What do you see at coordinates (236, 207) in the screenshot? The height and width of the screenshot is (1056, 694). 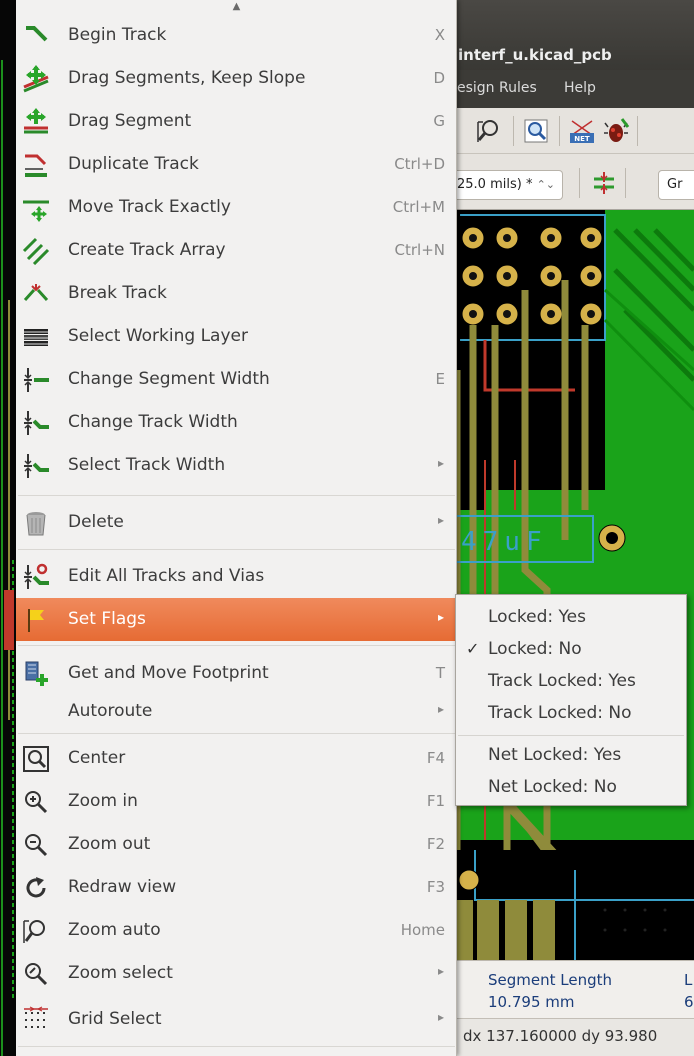 I see `menu-item-move-track-exactly: Move Track Exactly Ctrl+M` at bounding box center [236, 207].